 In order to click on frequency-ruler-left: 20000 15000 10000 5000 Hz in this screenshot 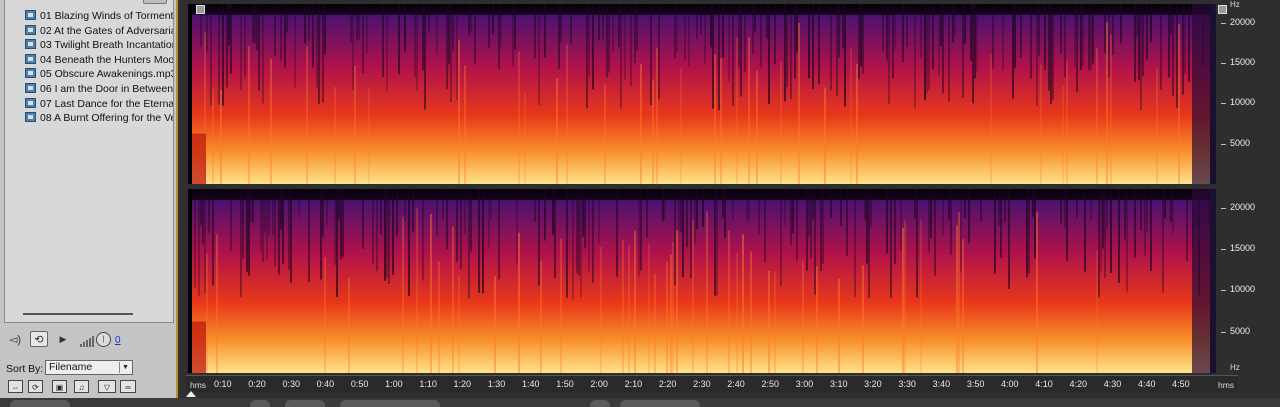, I will do `click(1241, 92)`.